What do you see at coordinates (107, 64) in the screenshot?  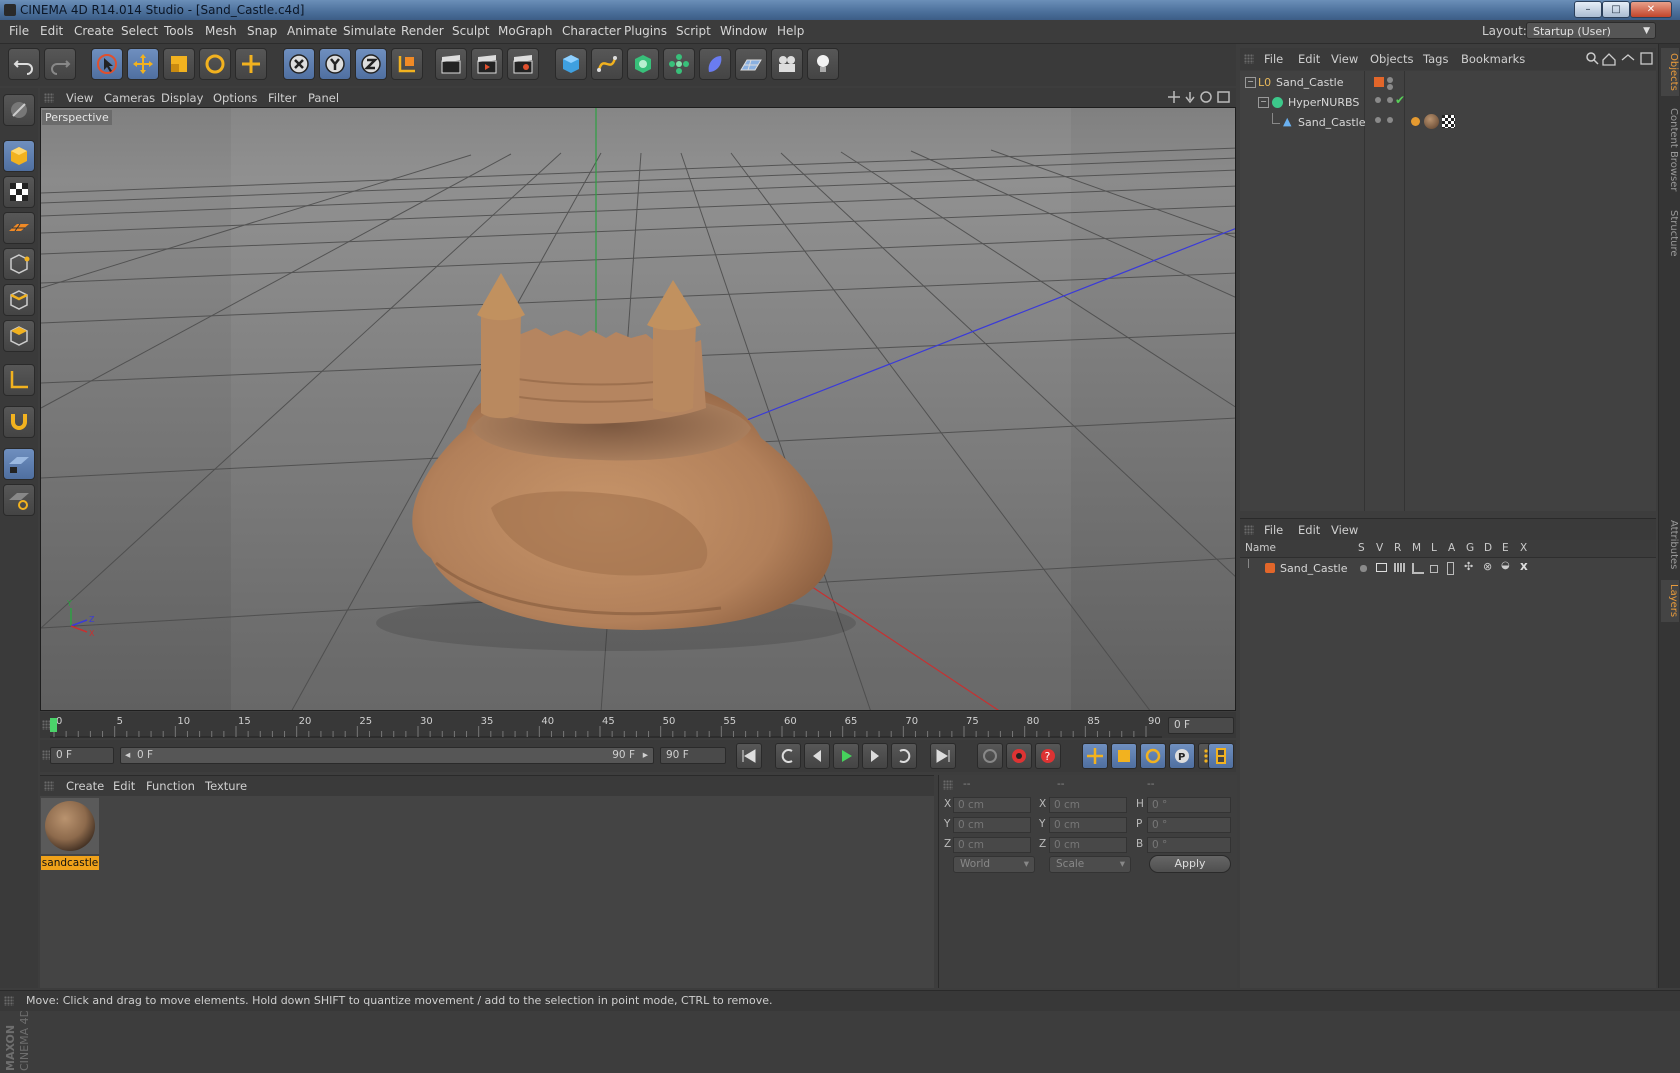 I see `live-selection-button` at bounding box center [107, 64].